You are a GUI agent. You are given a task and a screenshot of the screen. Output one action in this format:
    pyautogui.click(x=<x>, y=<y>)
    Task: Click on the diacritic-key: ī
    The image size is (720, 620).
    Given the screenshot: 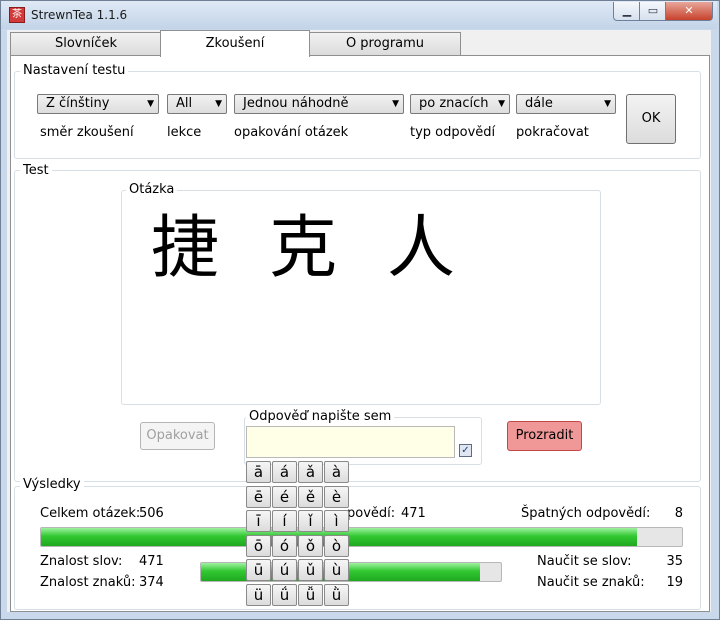 What is the action you would take?
    pyautogui.click(x=258, y=521)
    